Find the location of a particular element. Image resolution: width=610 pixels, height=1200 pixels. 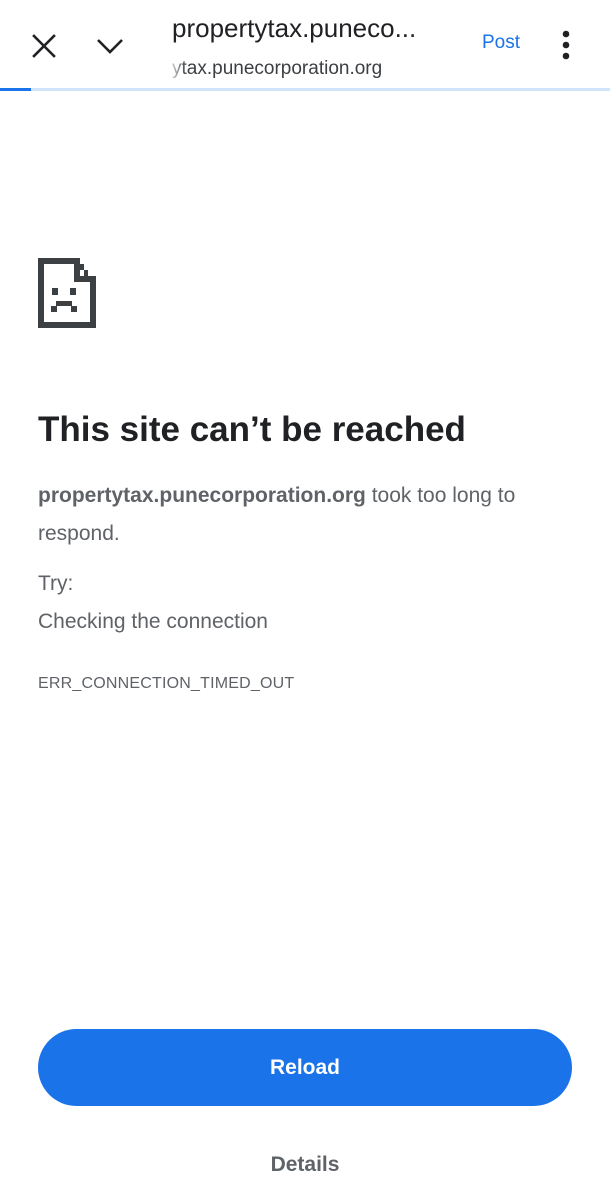

progress-fill is located at coordinates (15, 89).